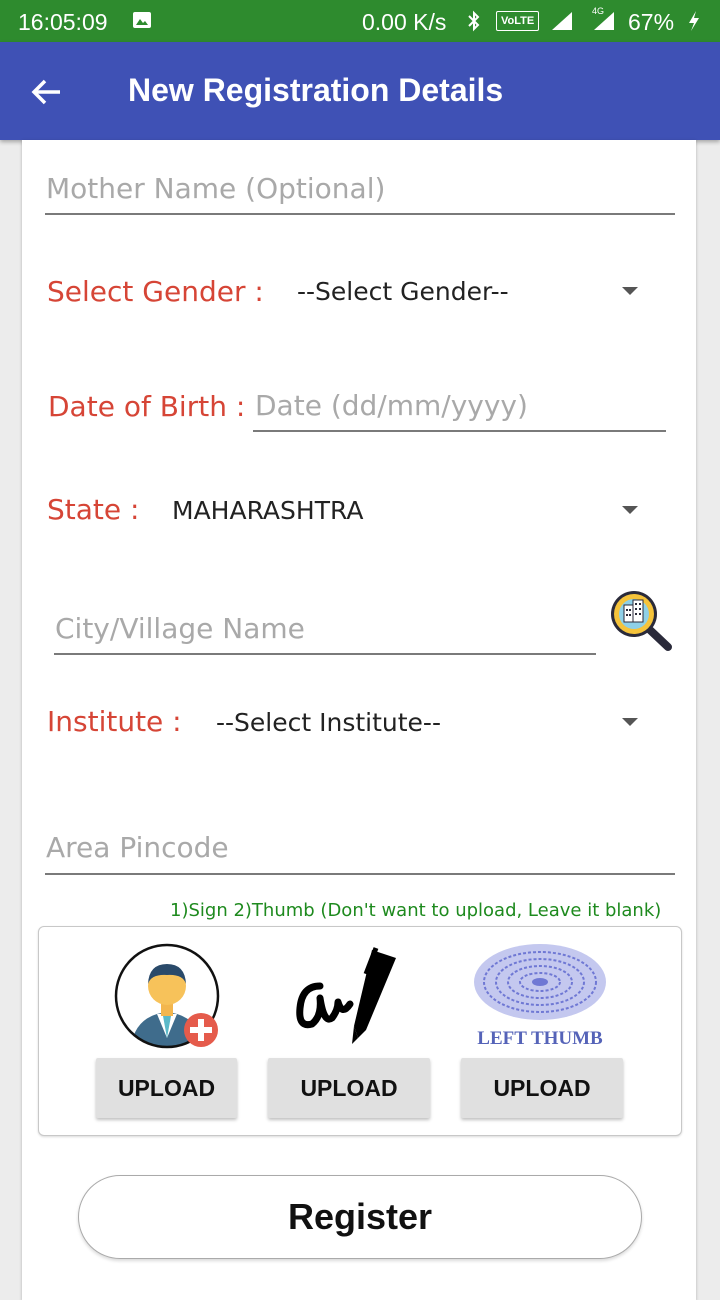  What do you see at coordinates (328, 722) in the screenshot?
I see `institute-spinner: --Select Institute--` at bounding box center [328, 722].